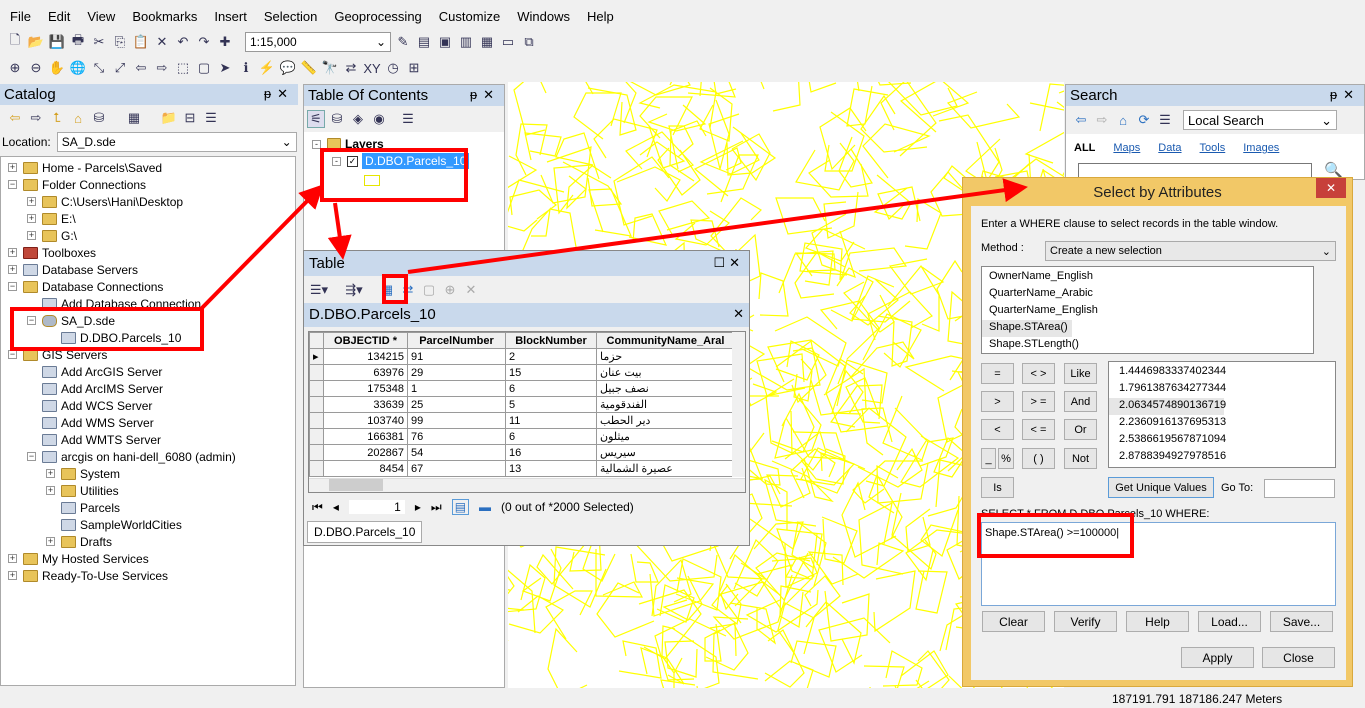  Describe the element at coordinates (365, 532) in the screenshot. I see `table-tab: D.DBO.Parcels_10` at that location.